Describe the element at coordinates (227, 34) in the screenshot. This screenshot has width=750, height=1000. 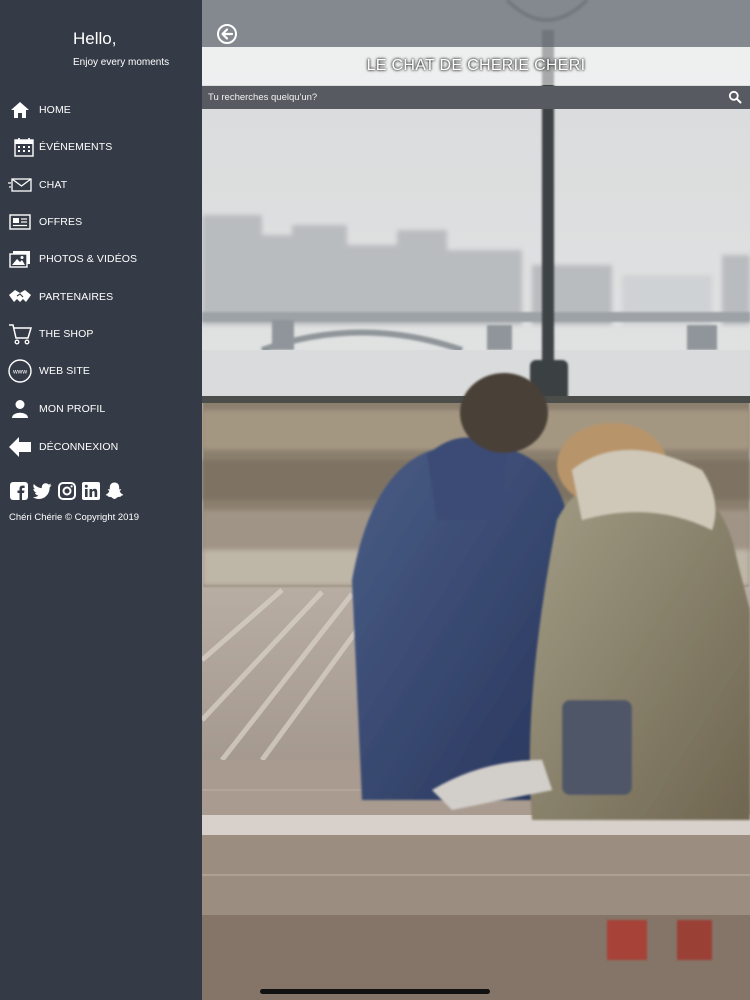
I see `back-icon` at that location.